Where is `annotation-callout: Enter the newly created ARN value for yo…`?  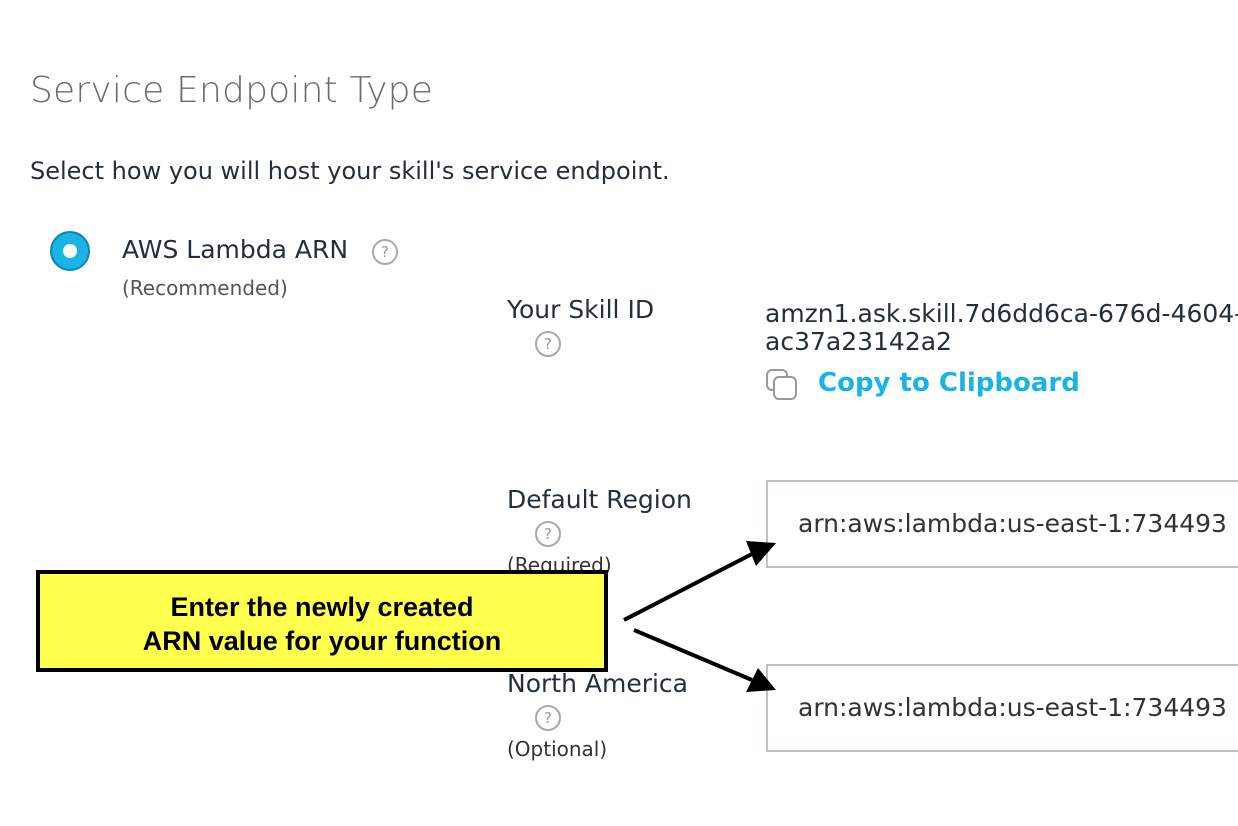 annotation-callout: Enter the newly created ARN value for yo… is located at coordinates (322, 621).